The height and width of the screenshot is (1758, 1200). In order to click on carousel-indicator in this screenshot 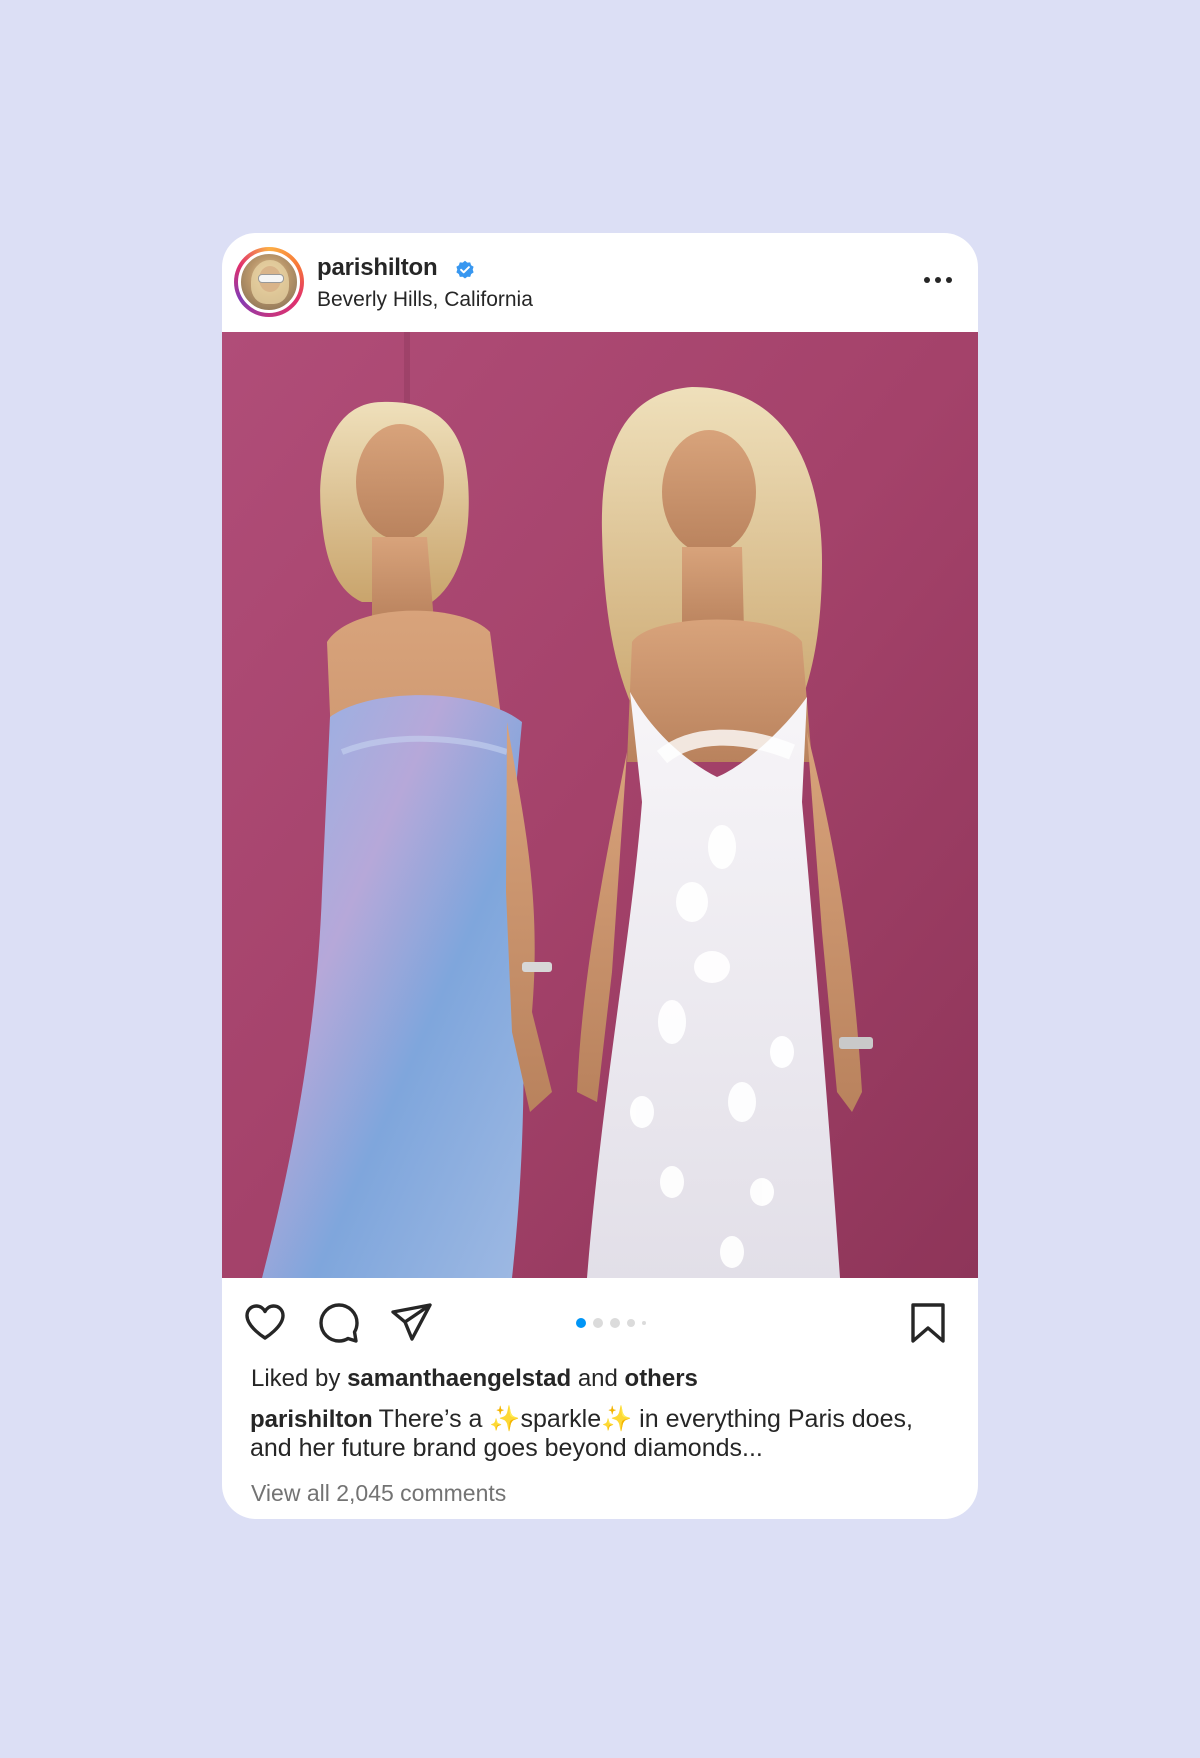, I will do `click(611, 1323)`.